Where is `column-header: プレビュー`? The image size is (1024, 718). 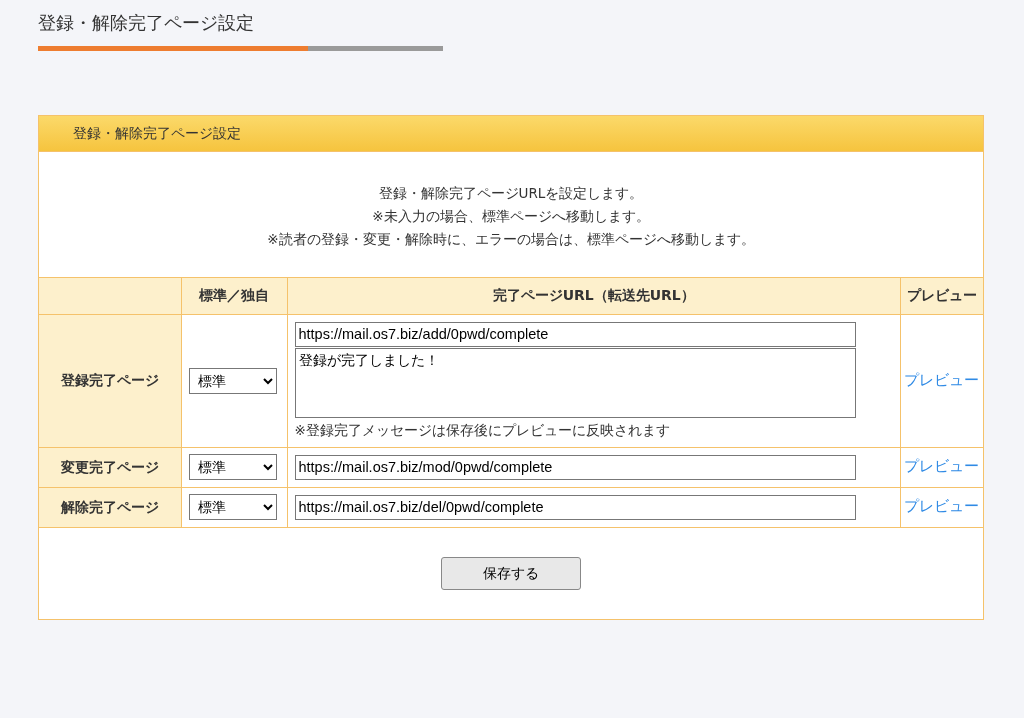
column-header: プレビュー is located at coordinates (941, 295).